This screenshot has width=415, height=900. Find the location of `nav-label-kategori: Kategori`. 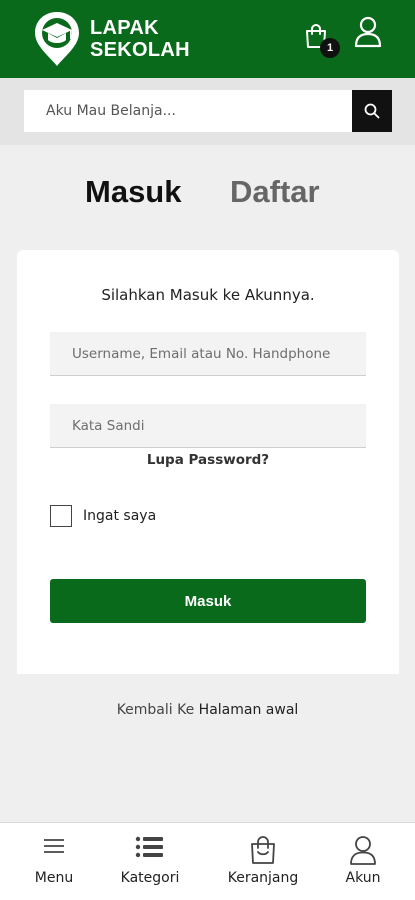

nav-label-kategori: Kategori is located at coordinates (150, 878).